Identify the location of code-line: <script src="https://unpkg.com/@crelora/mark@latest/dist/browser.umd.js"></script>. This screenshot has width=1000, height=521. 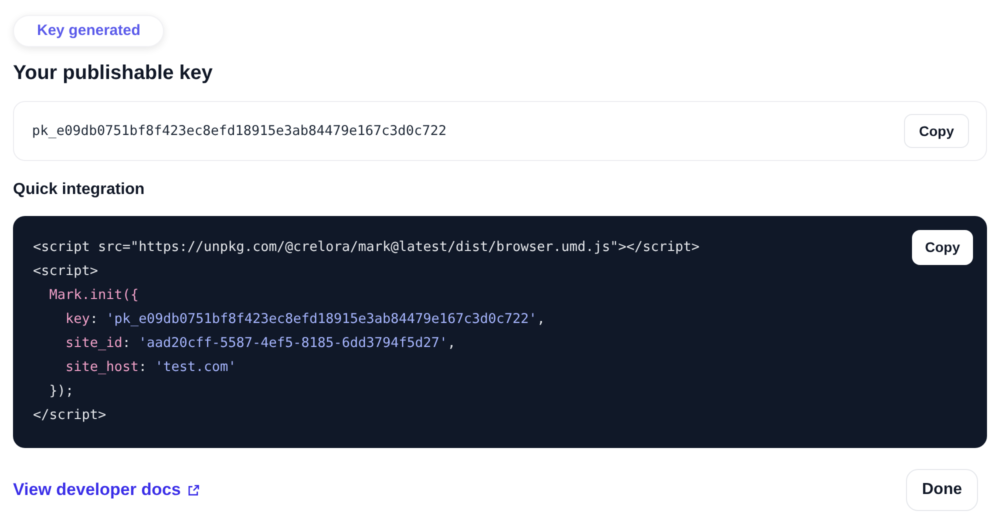
(366, 247).